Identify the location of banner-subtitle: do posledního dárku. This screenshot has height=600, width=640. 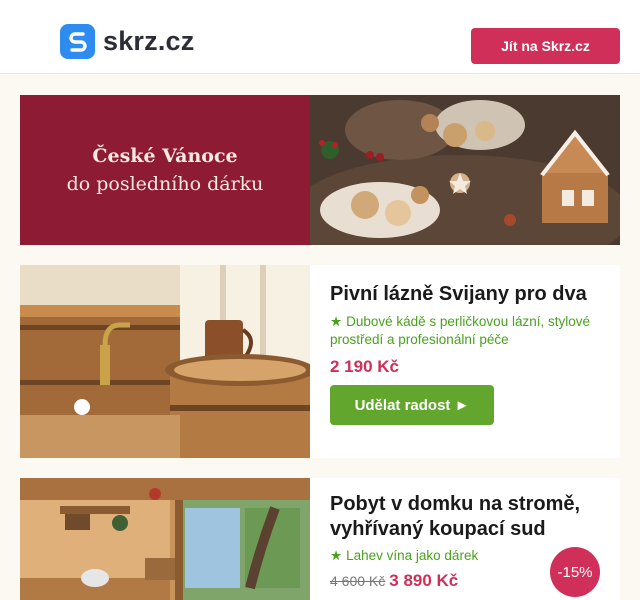
(165, 184).